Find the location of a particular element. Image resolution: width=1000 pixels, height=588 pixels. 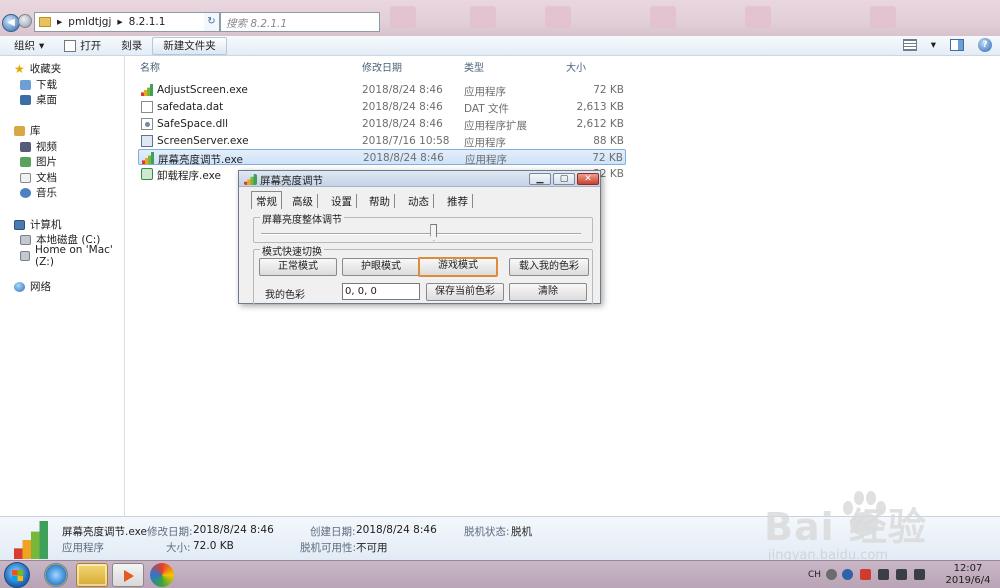

new-folder-button: 新建文件夹 is located at coordinates (189, 45).